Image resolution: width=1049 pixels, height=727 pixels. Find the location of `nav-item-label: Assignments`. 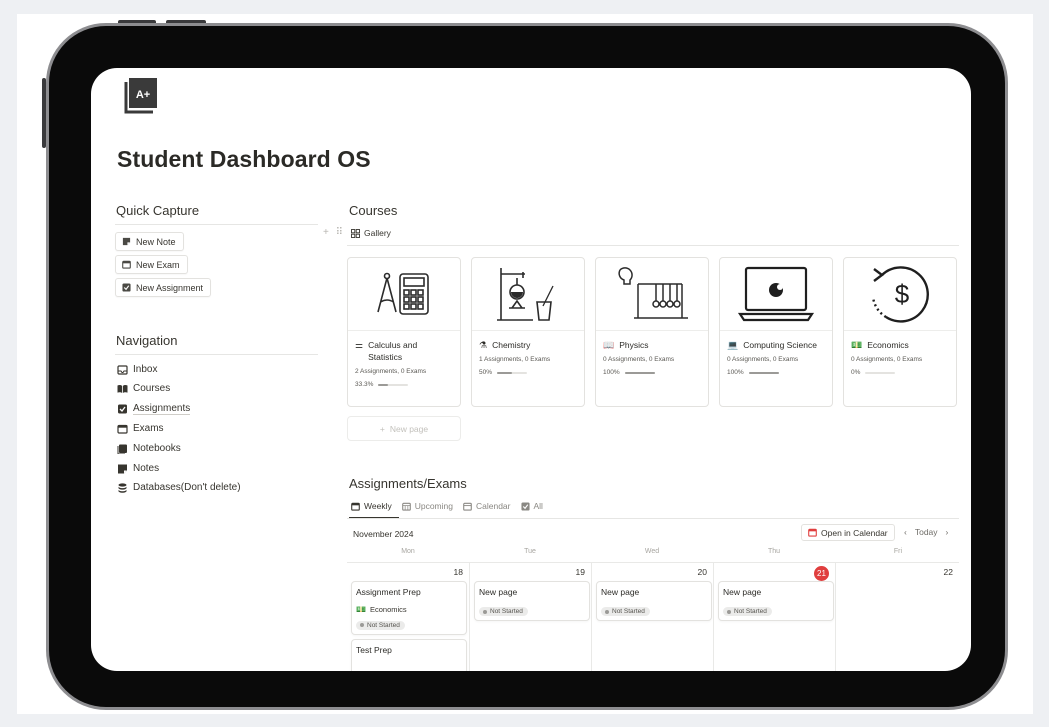

nav-item-label: Assignments is located at coordinates (162, 409).